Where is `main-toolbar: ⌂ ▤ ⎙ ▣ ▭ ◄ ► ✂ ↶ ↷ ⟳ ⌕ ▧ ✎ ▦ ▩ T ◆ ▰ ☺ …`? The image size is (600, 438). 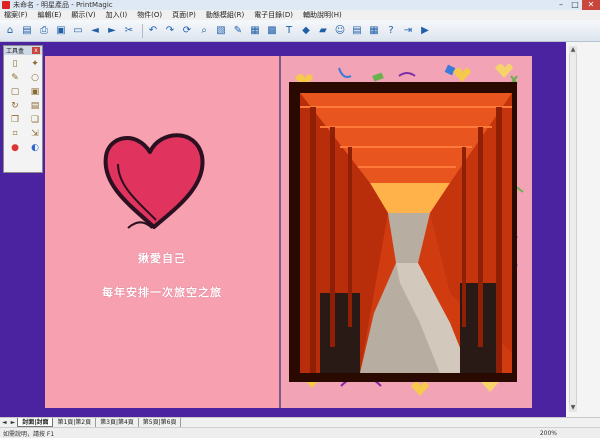 main-toolbar: ⌂ ▤ ⎙ ▣ ▭ ◄ ► ✂ ↶ ↷ ⟳ ⌕ ▧ ✎ ▦ ▩ T ◆ ▰ ☺ … is located at coordinates (300, 31).